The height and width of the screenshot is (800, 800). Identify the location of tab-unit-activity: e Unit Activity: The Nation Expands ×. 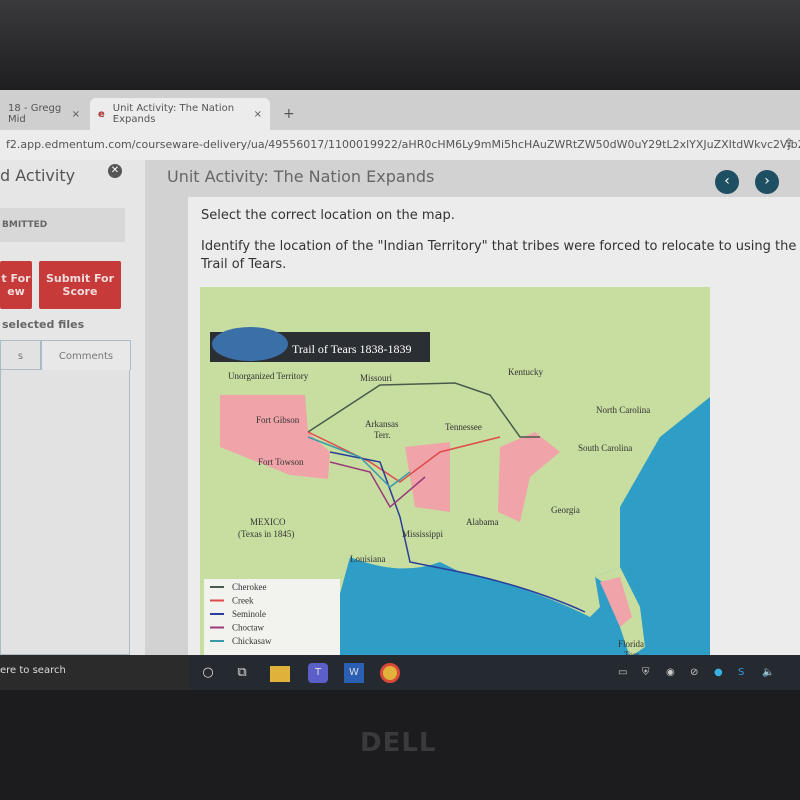
(180, 114).